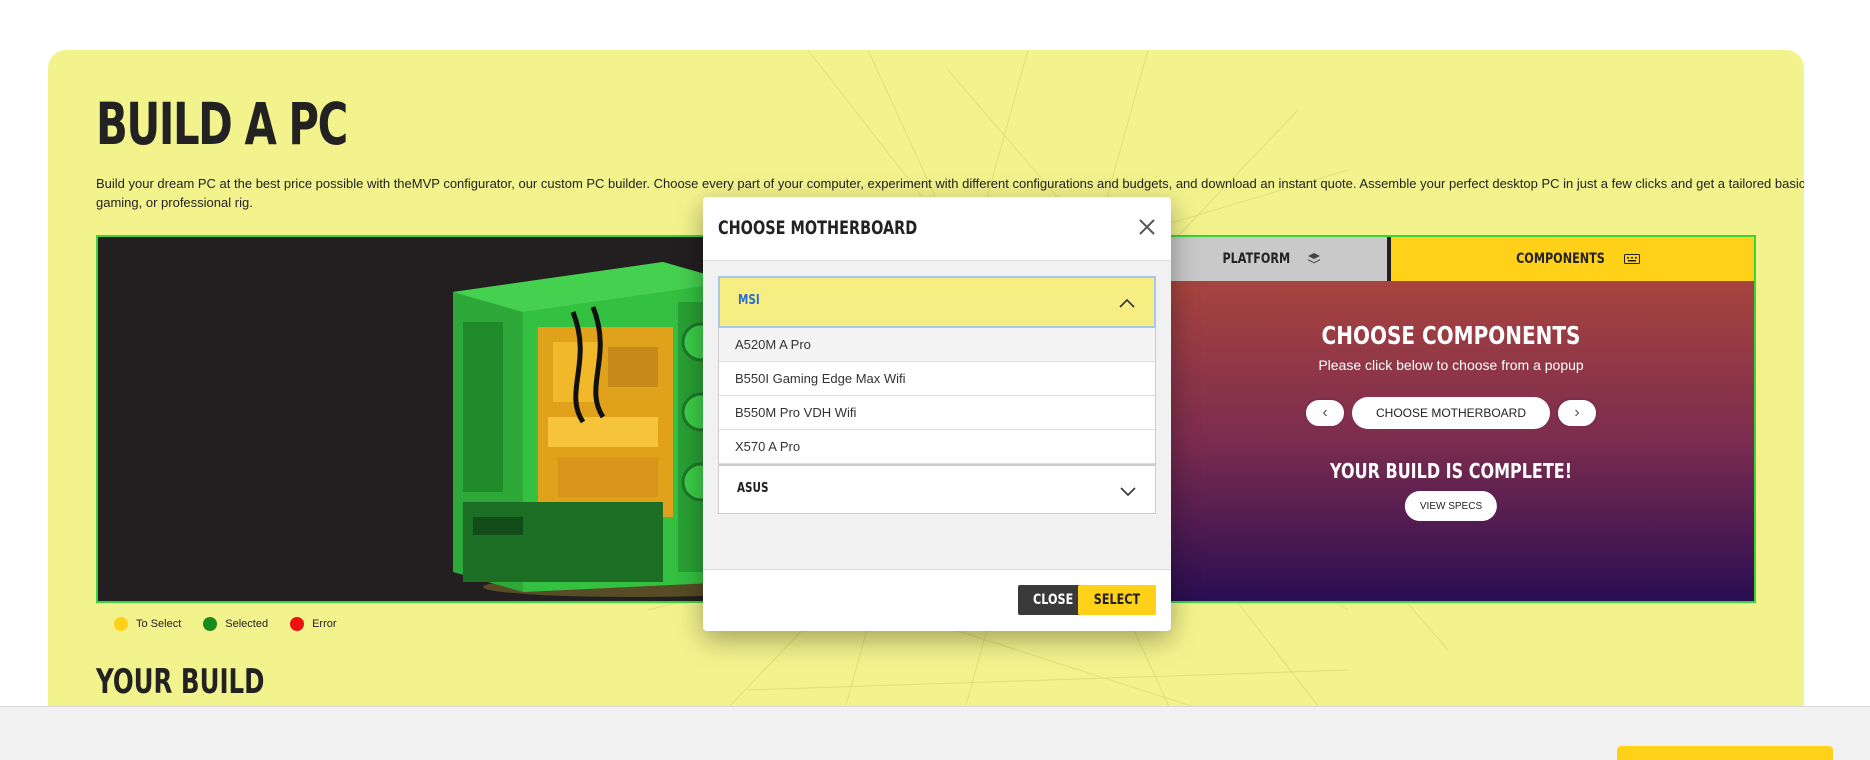  I want to click on choose-motherboard-button: CHOOSE MOTHERBOARD, so click(1450, 413).